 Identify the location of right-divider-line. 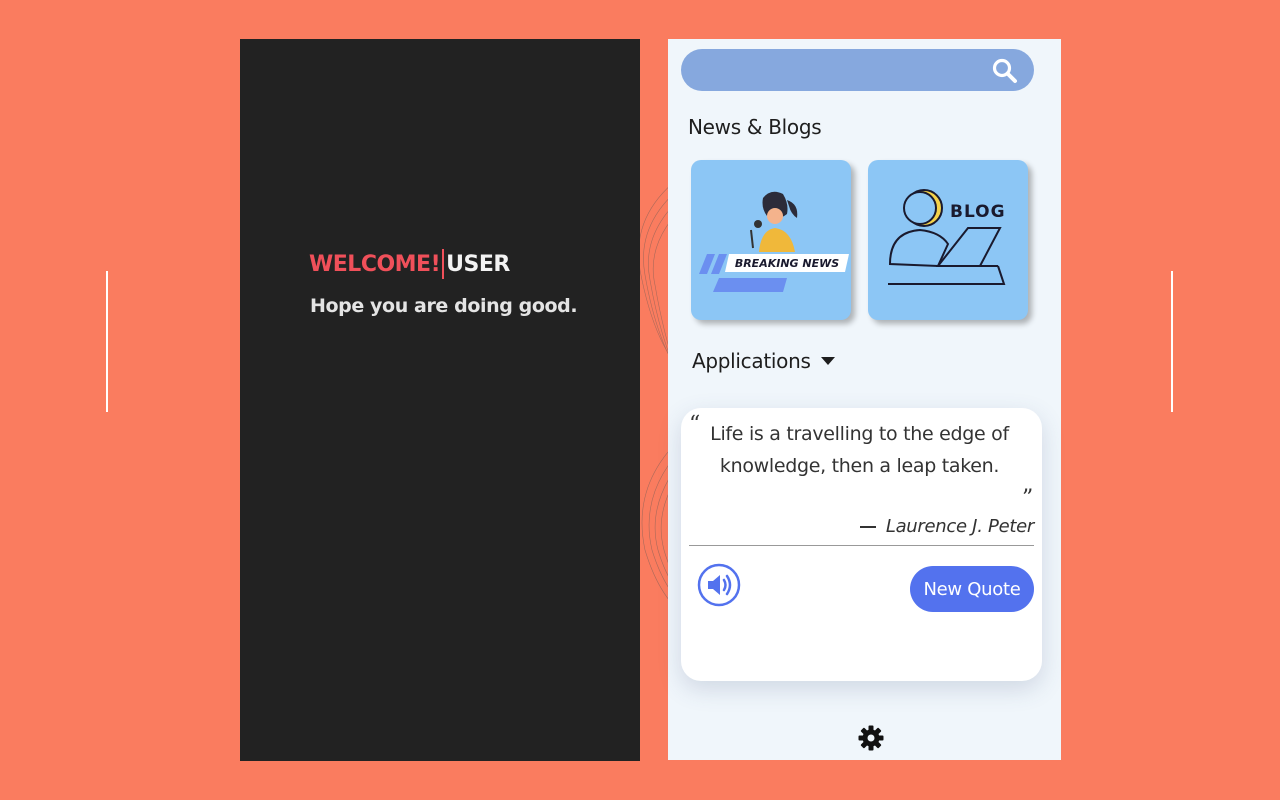
(1172, 341).